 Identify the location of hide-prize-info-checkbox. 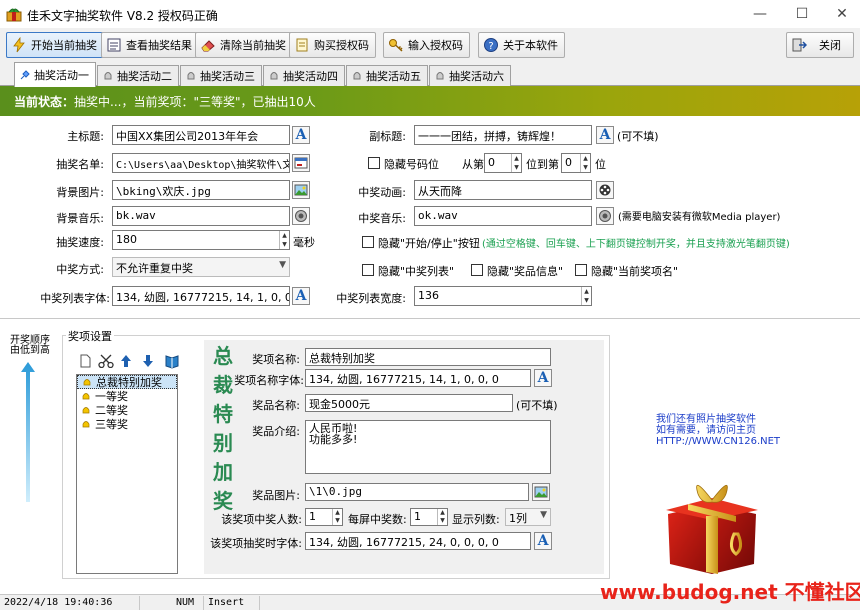
(477, 270).